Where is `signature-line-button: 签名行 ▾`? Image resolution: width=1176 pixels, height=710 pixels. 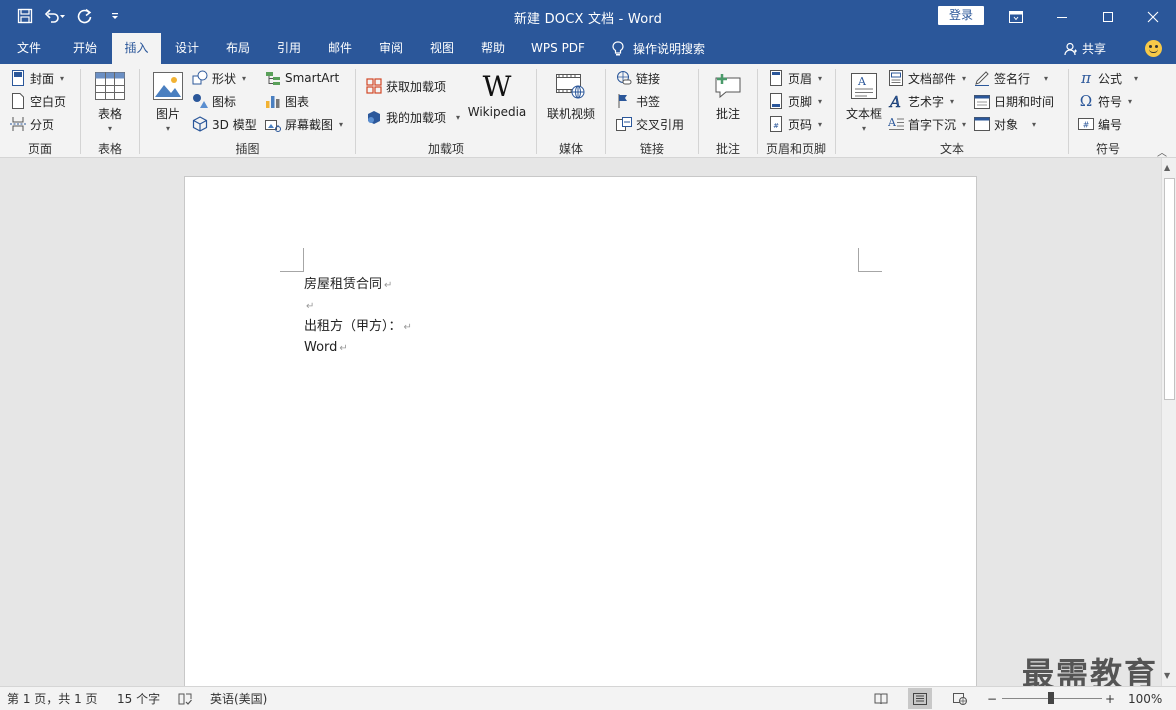 signature-line-button: 签名行 ▾ is located at coordinates (1011, 78).